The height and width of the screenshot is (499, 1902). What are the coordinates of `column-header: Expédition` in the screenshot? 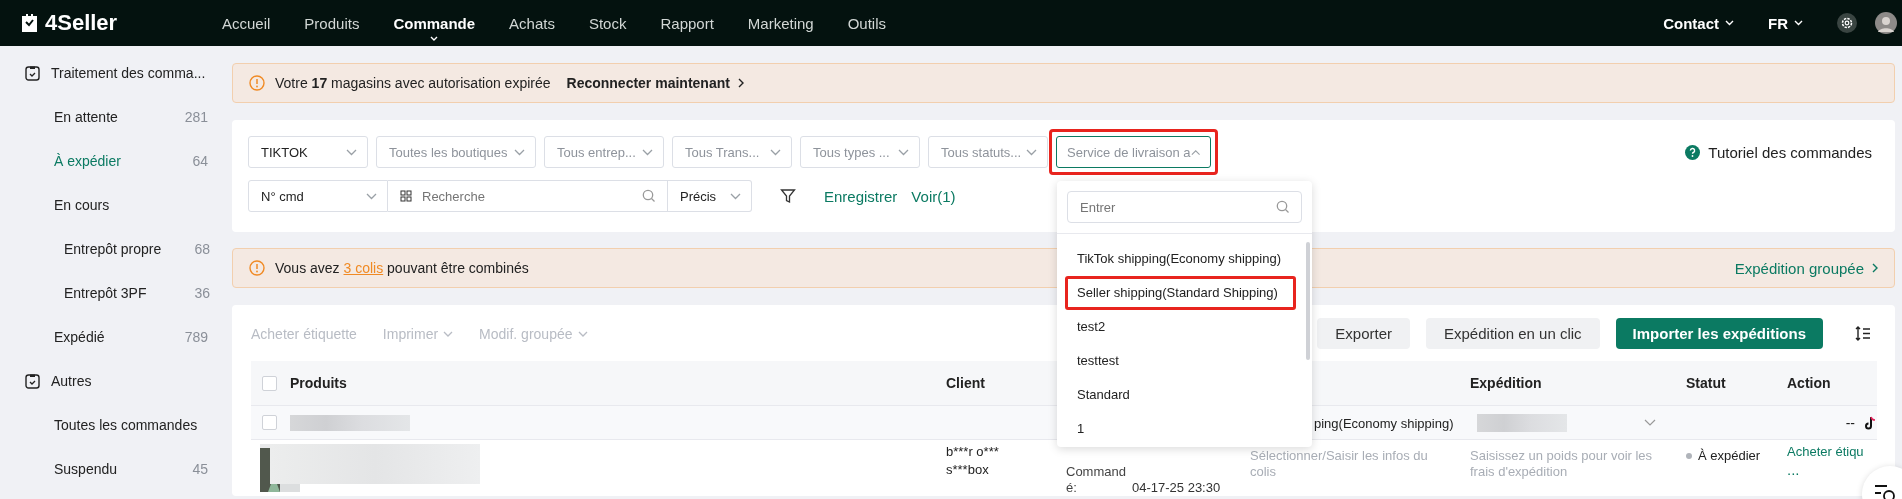 It's located at (1506, 383).